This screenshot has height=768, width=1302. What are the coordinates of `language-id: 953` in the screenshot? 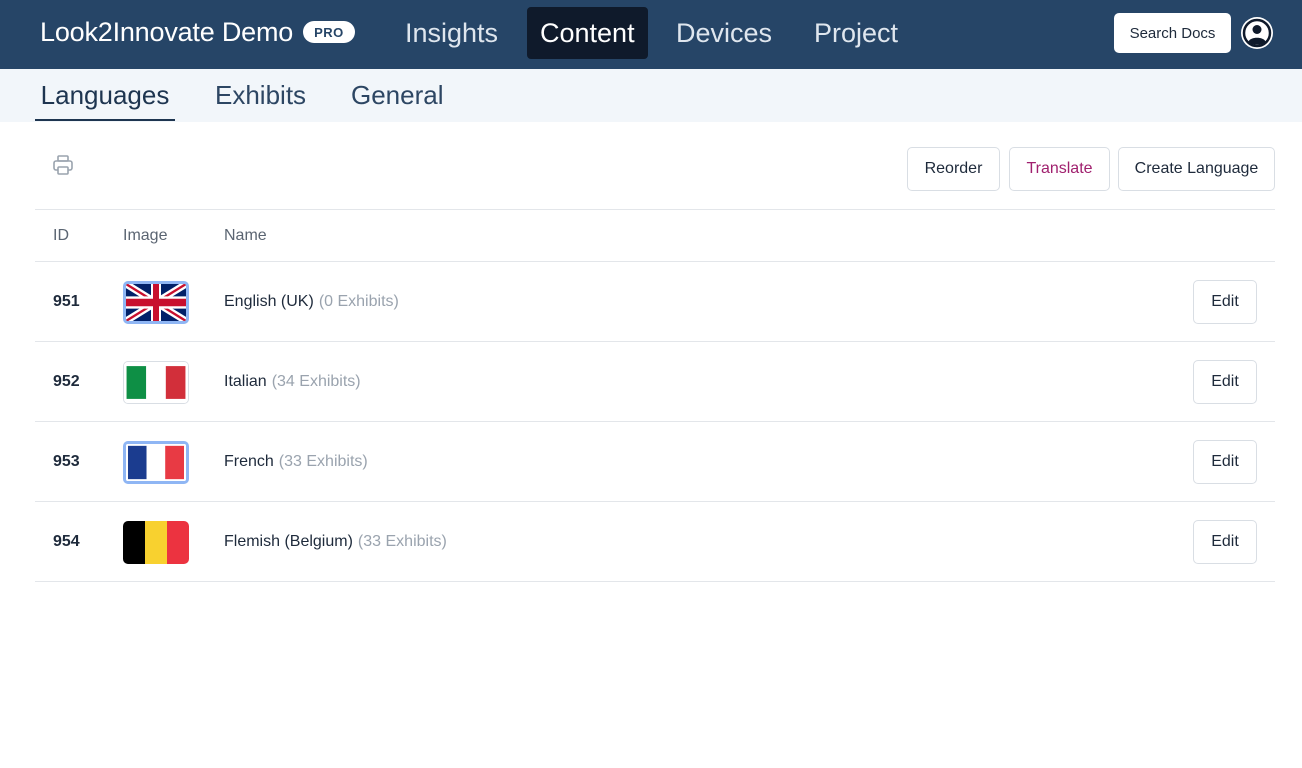 It's located at (66, 461).